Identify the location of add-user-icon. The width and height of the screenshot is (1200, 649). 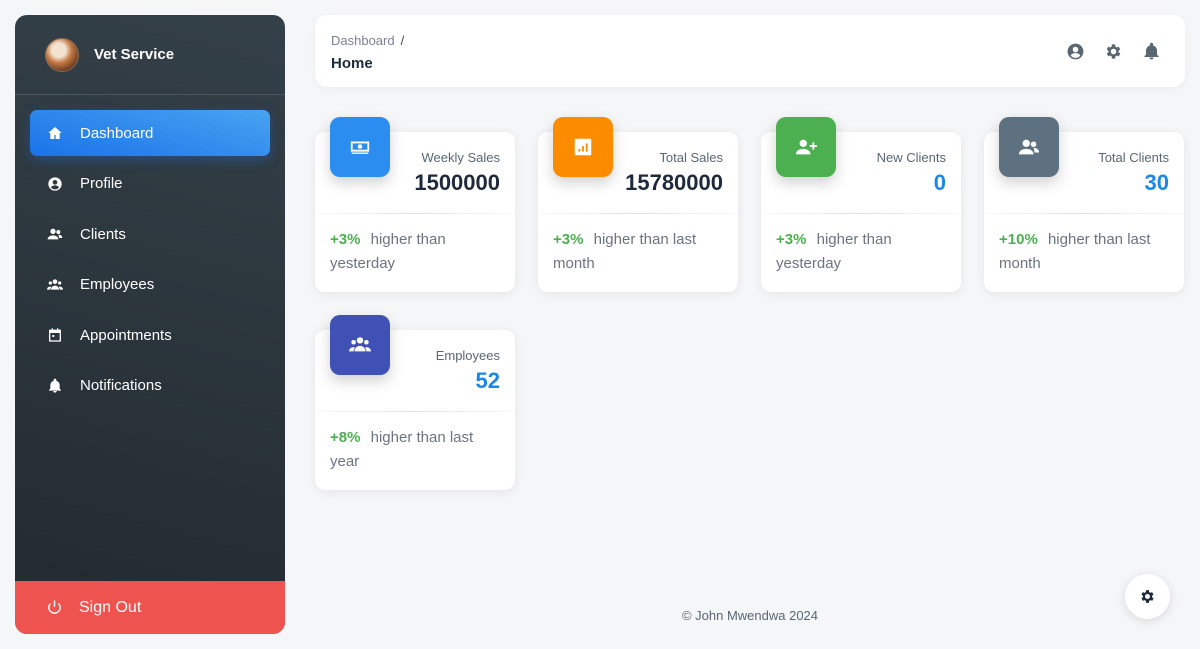
(806, 147).